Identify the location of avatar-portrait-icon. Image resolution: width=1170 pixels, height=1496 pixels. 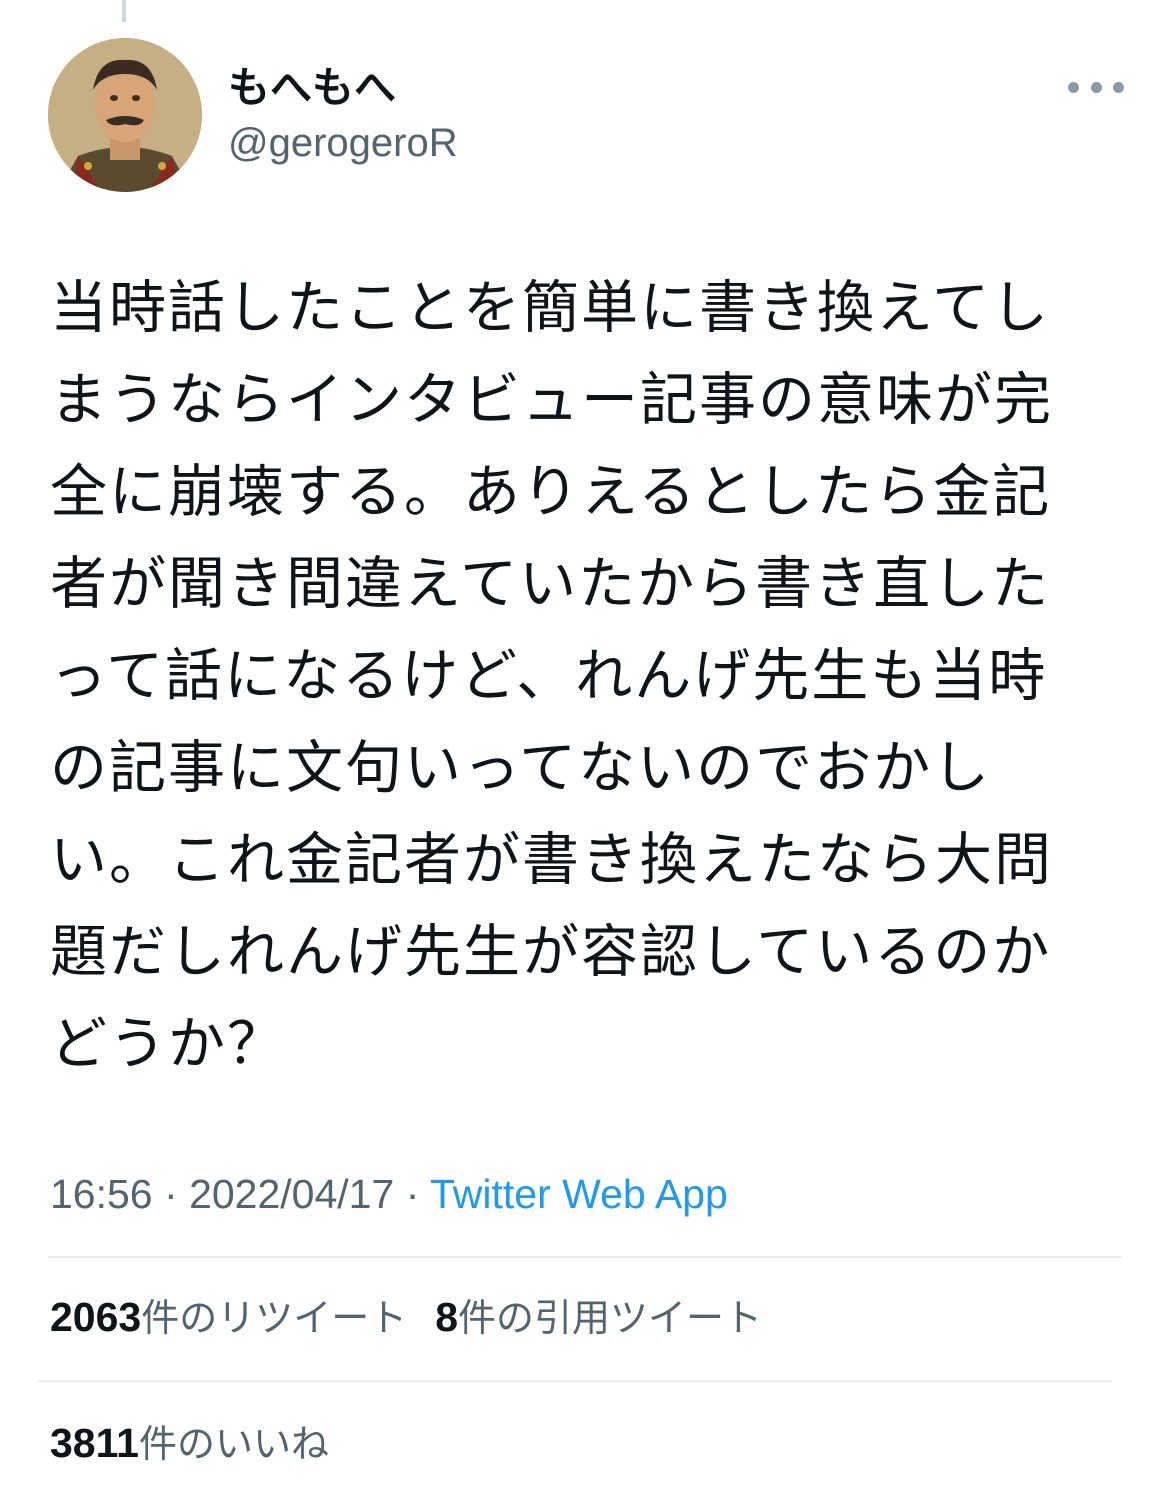
(125, 115).